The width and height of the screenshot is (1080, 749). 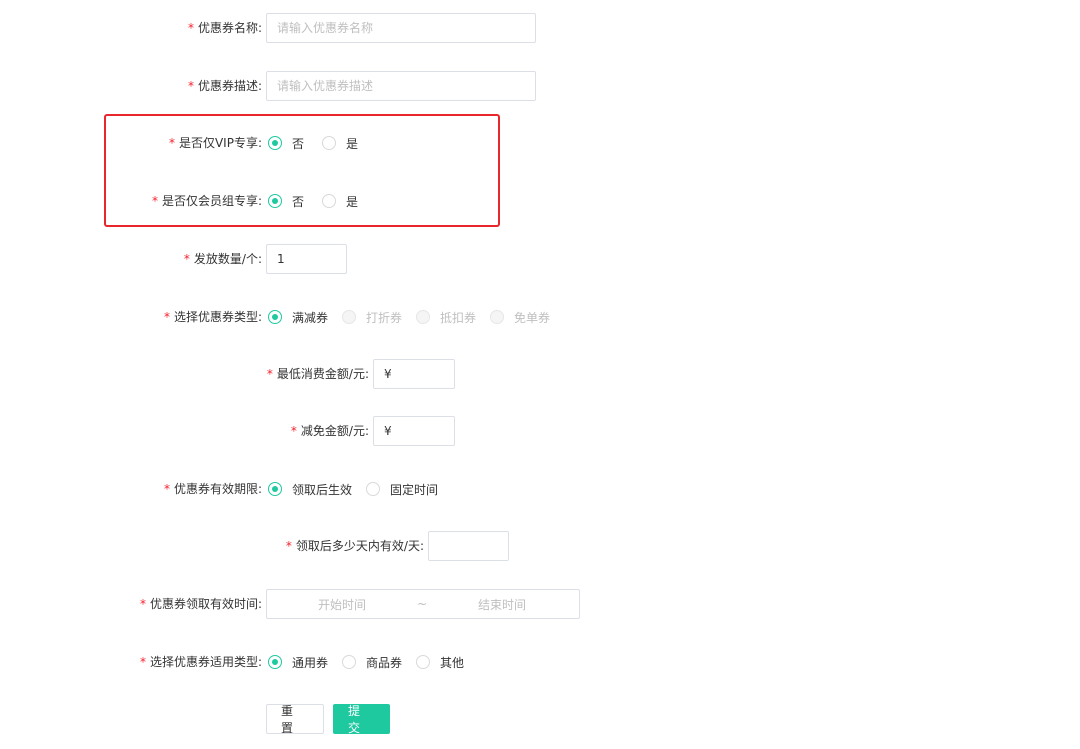 What do you see at coordinates (286, 201) in the screenshot?
I see `member-group-option-no: 否` at bounding box center [286, 201].